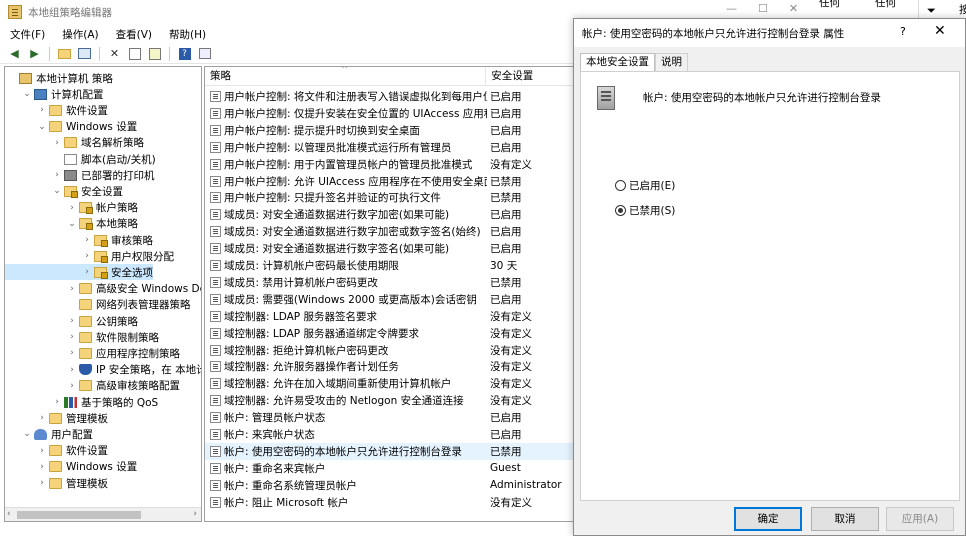 This screenshot has width=966, height=536. I want to click on tree-item: 脚本(启动/关机), so click(80, 159).